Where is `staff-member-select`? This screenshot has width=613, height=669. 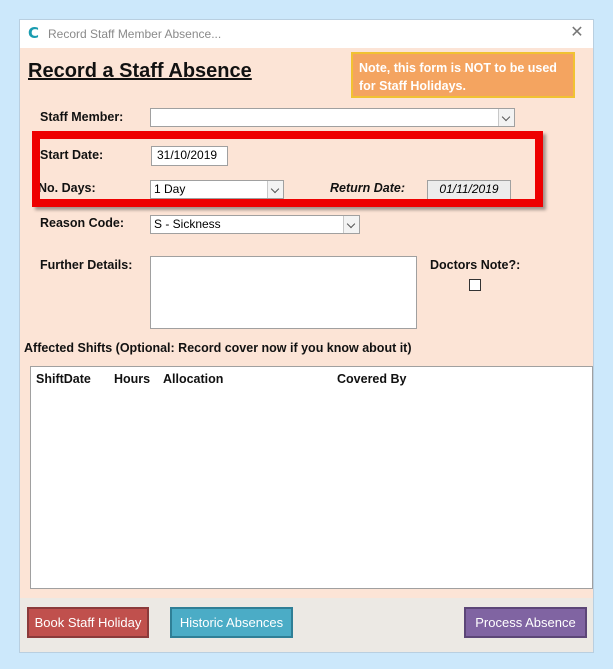 staff-member-select is located at coordinates (332, 117).